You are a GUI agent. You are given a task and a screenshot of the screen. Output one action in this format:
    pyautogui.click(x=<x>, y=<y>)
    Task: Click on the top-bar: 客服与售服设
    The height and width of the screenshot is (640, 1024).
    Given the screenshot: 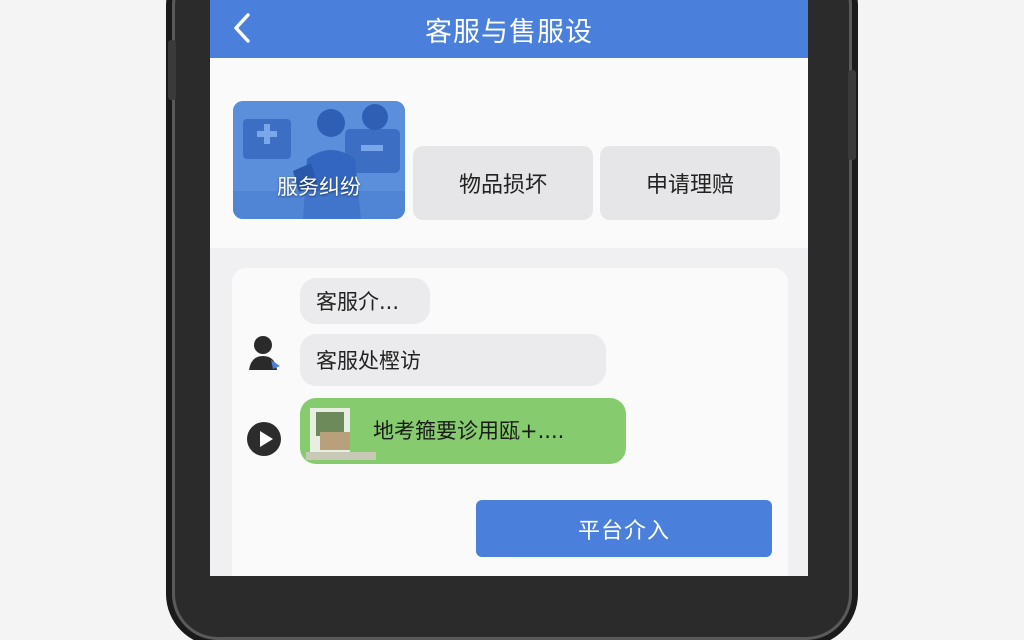 What is the action you would take?
    pyautogui.click(x=509, y=29)
    